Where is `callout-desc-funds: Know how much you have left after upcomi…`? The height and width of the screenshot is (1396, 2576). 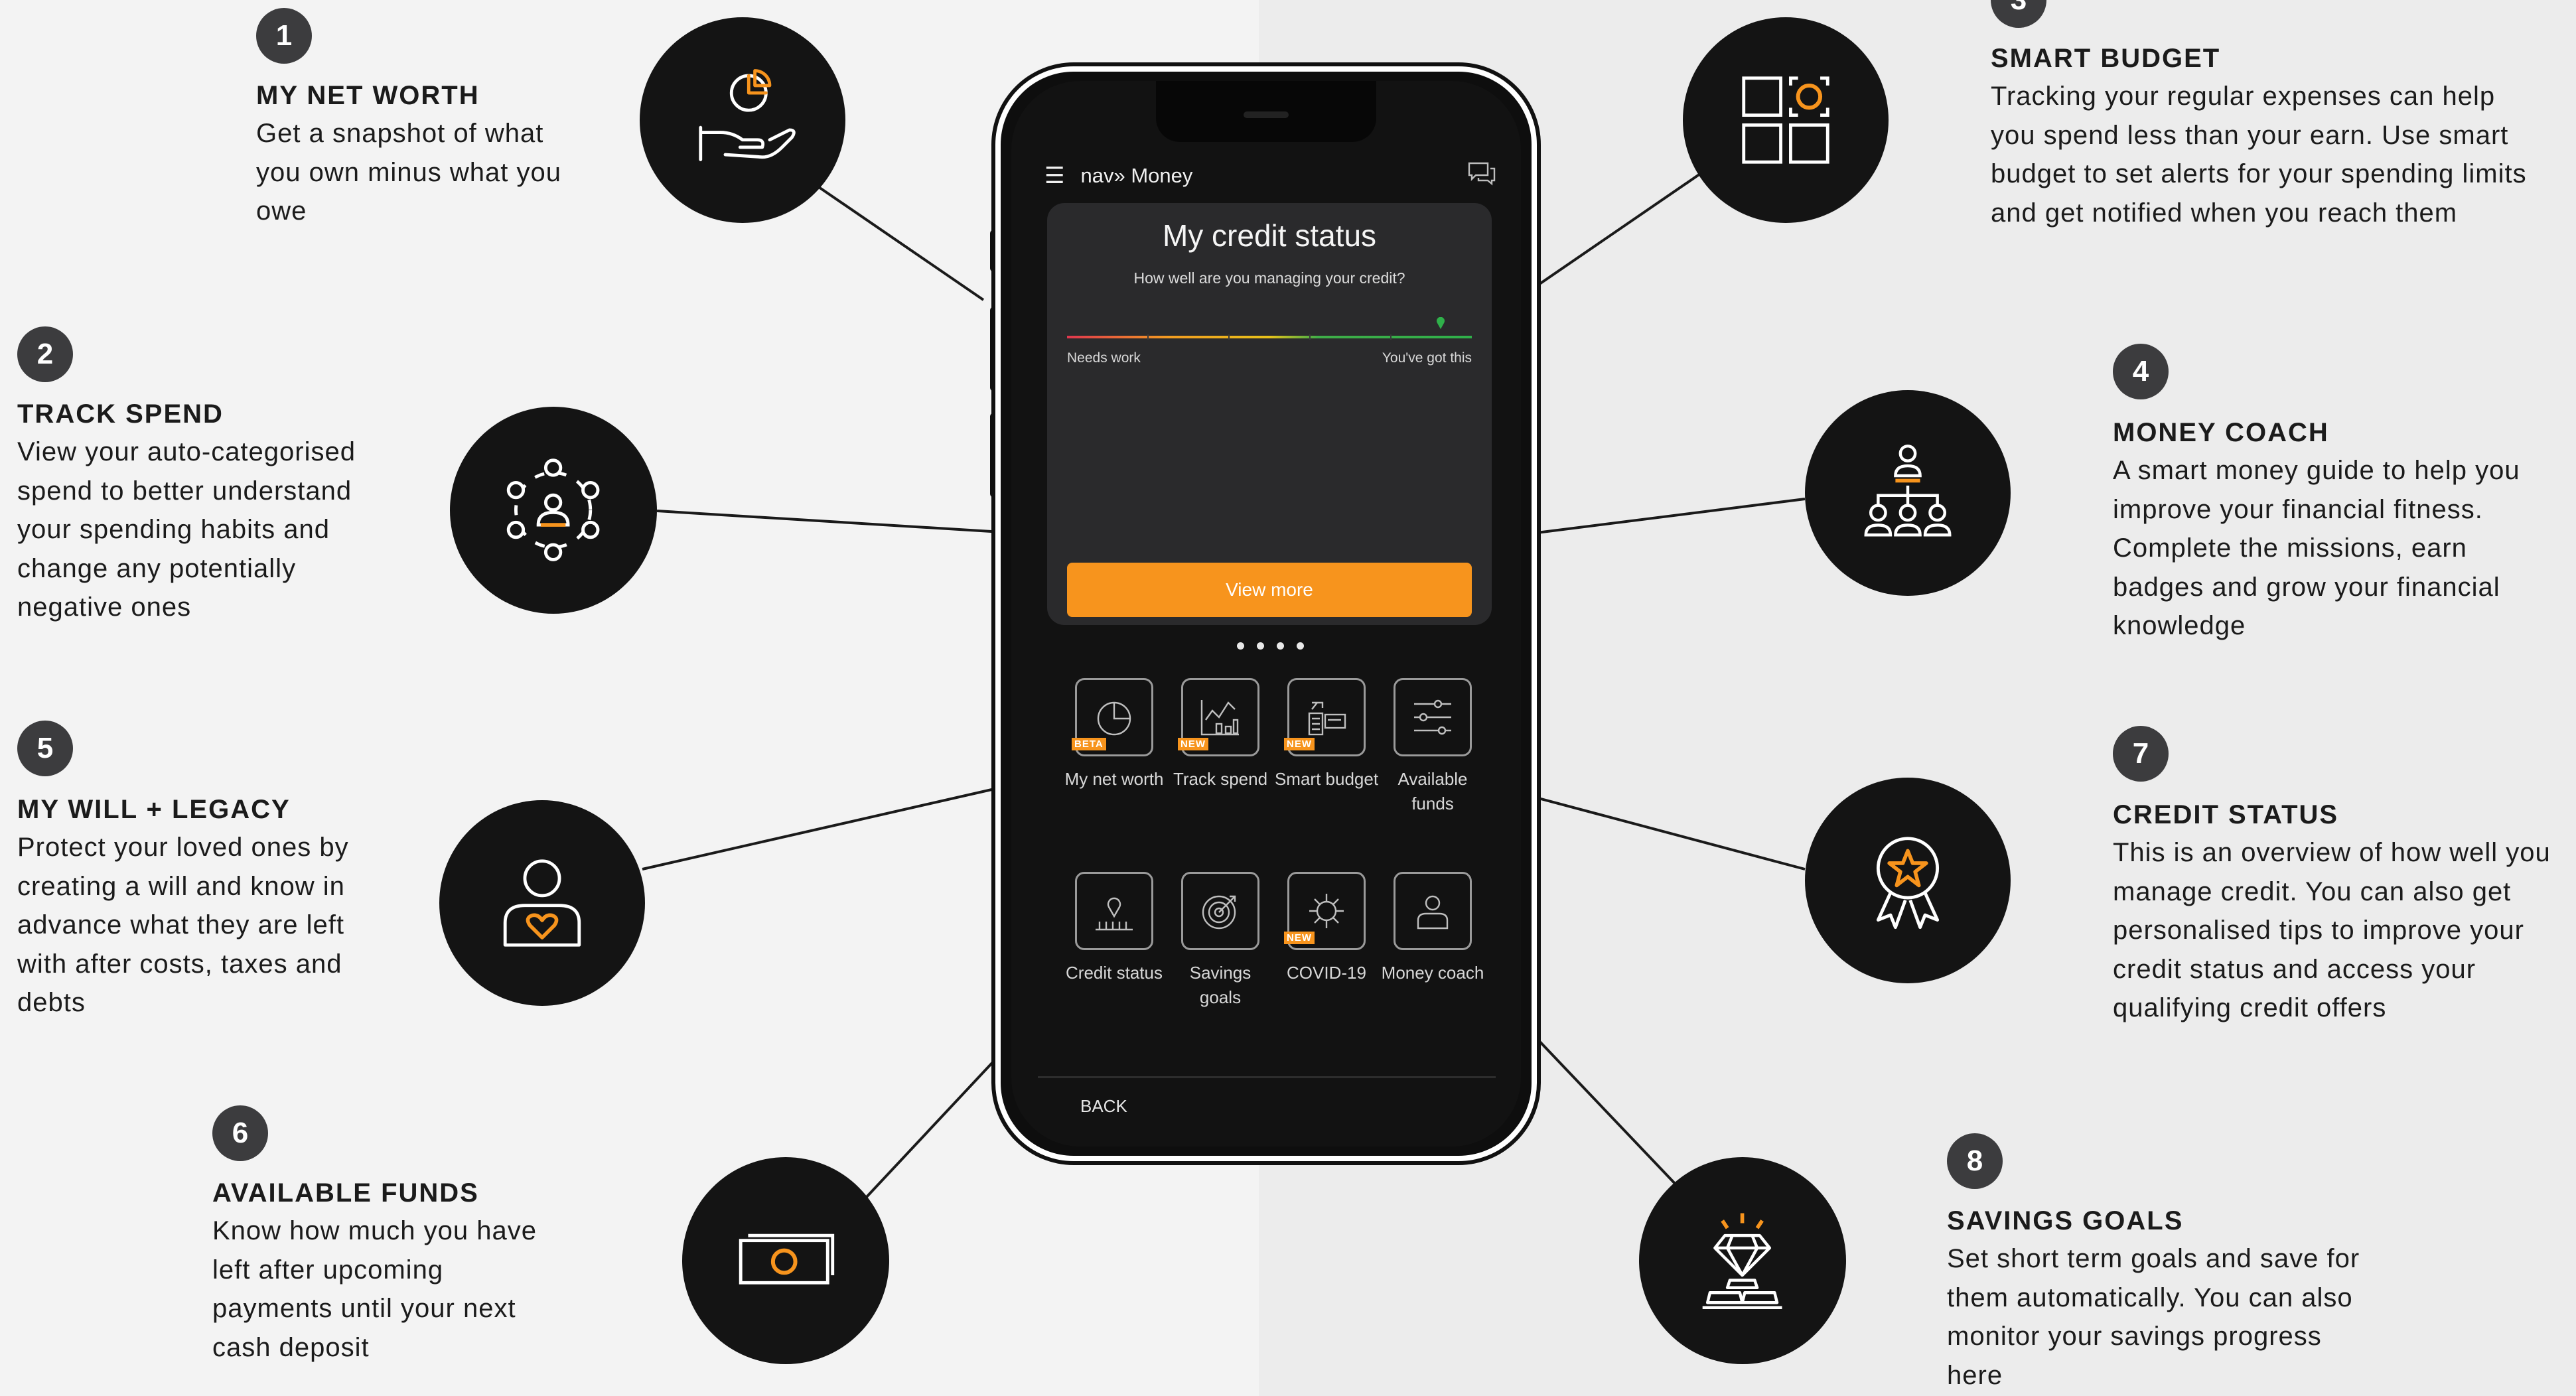 callout-desc-funds: Know how much you have left after upcomi… is located at coordinates (375, 1289).